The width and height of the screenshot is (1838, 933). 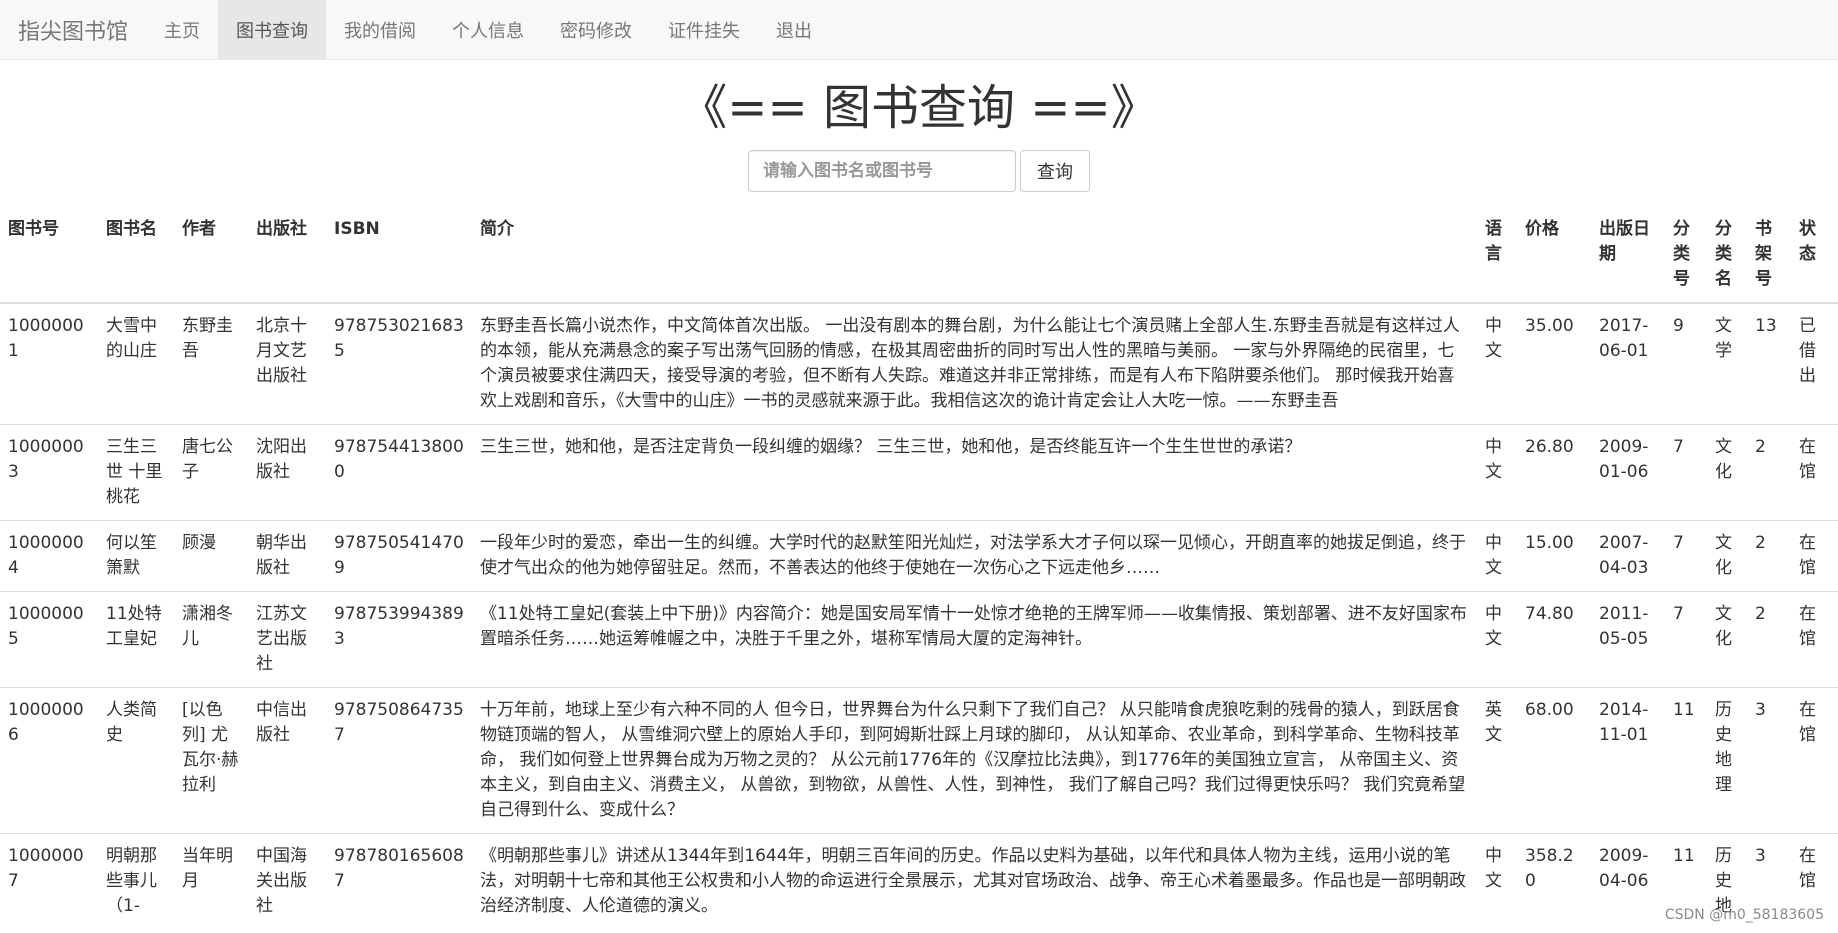 I want to click on column-header-author: 作者, so click(x=211, y=255).